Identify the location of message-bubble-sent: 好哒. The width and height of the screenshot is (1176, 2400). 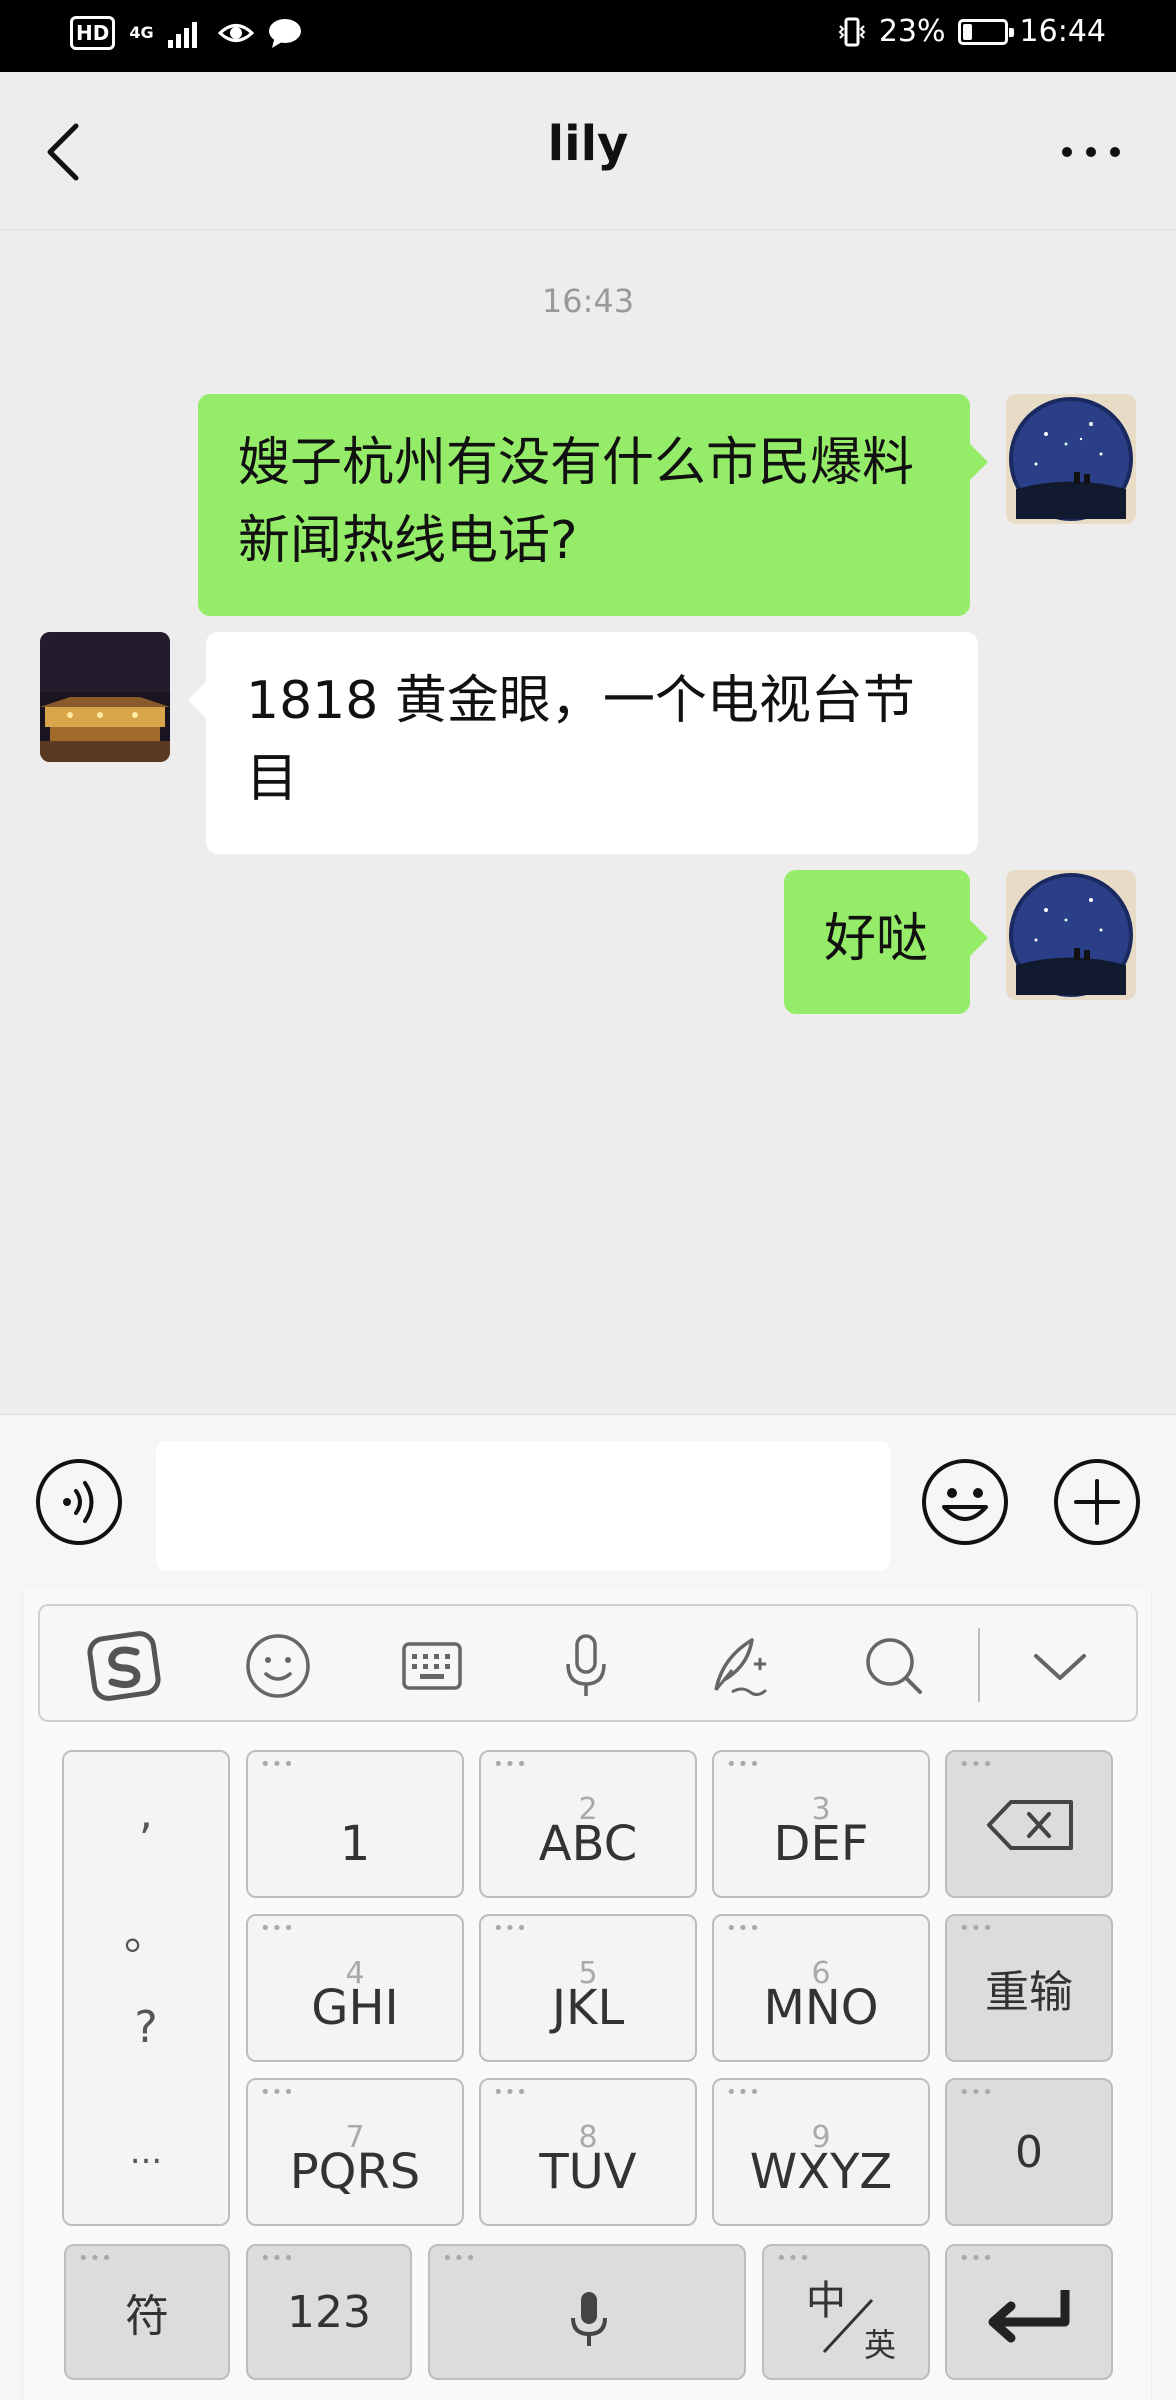
(885, 942).